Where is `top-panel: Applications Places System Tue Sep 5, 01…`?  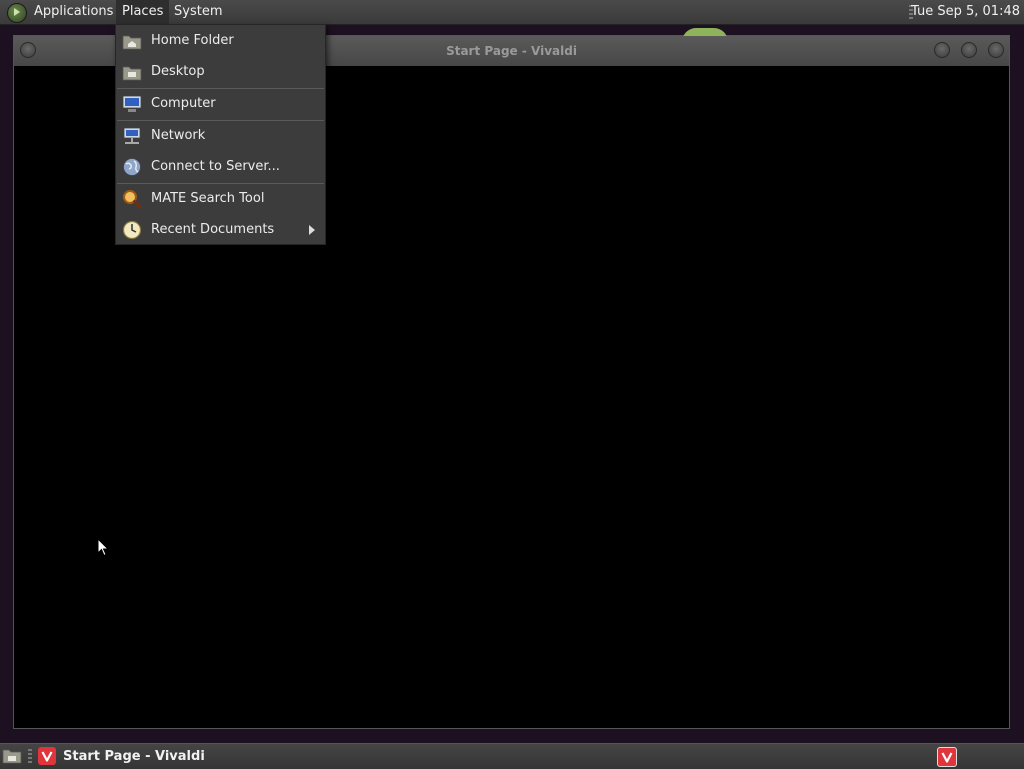 top-panel: Applications Places System Tue Sep 5, 01… is located at coordinates (512, 12).